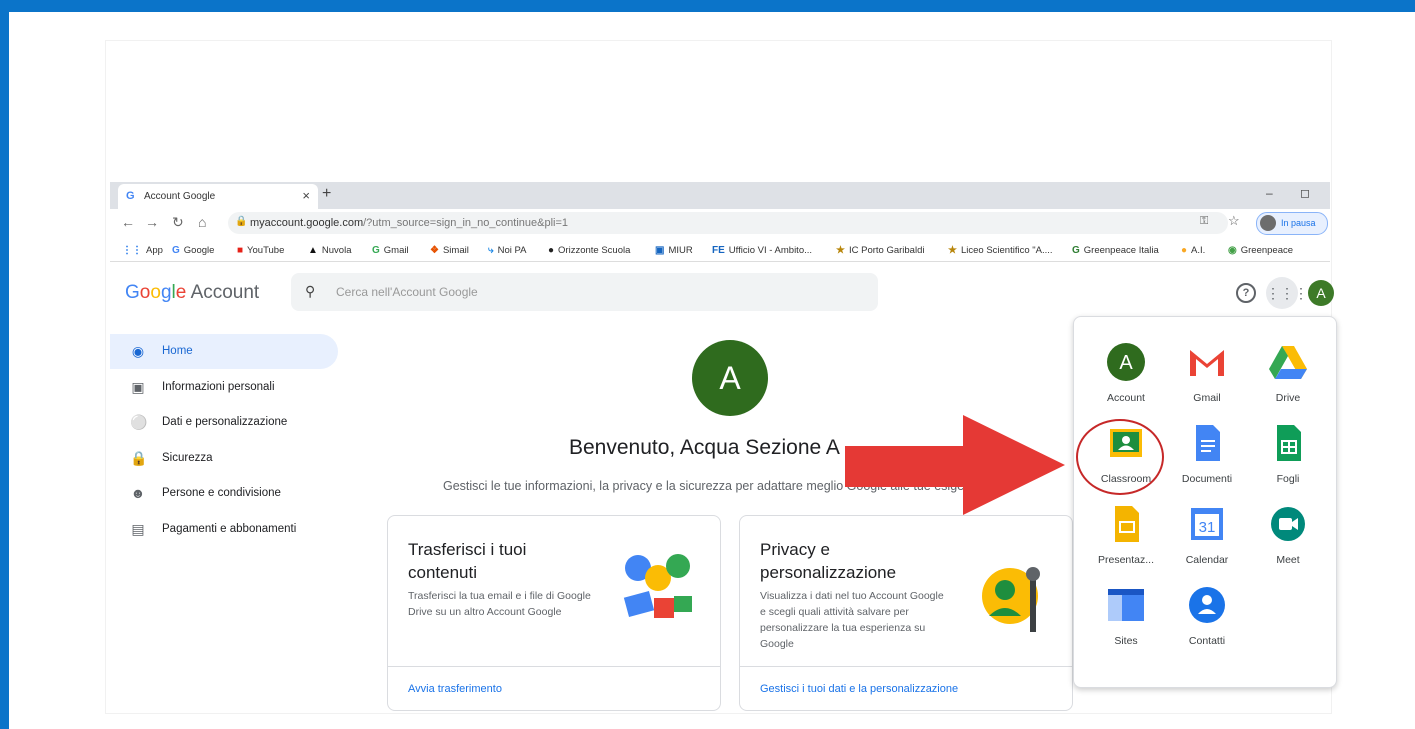 This screenshot has width=1415, height=729. I want to click on miur-icon: ▣, so click(660, 250).